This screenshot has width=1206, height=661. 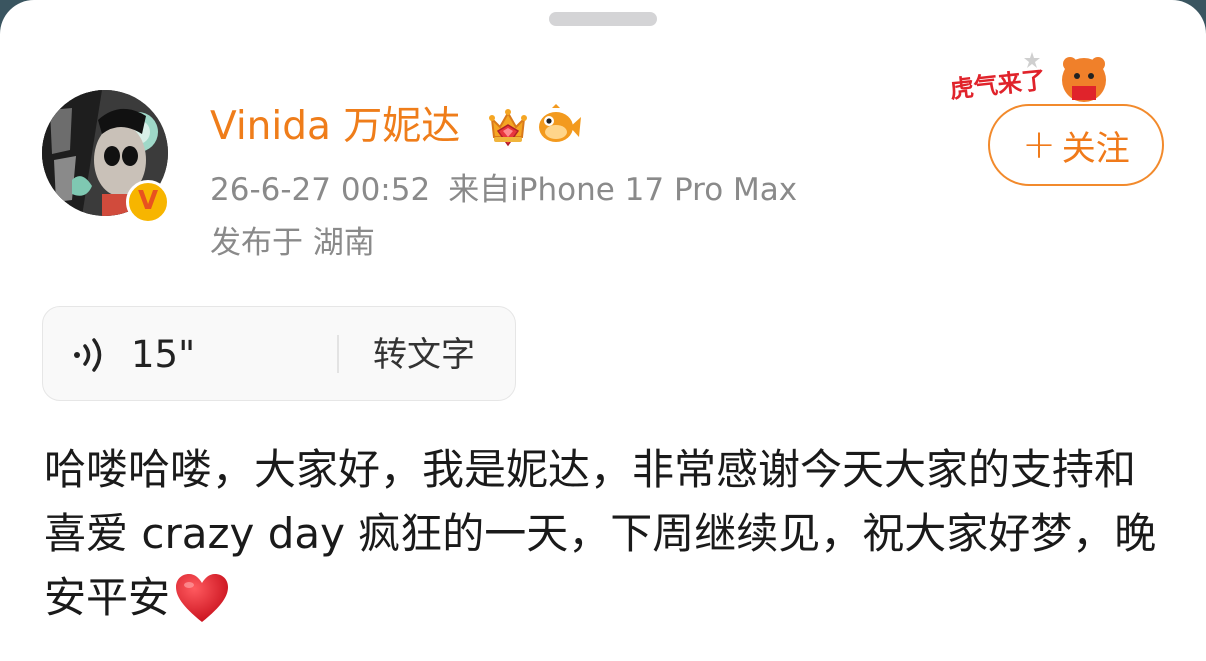 What do you see at coordinates (320, 190) in the screenshot?
I see `post-timestamp: 26-6-27 00:52` at bounding box center [320, 190].